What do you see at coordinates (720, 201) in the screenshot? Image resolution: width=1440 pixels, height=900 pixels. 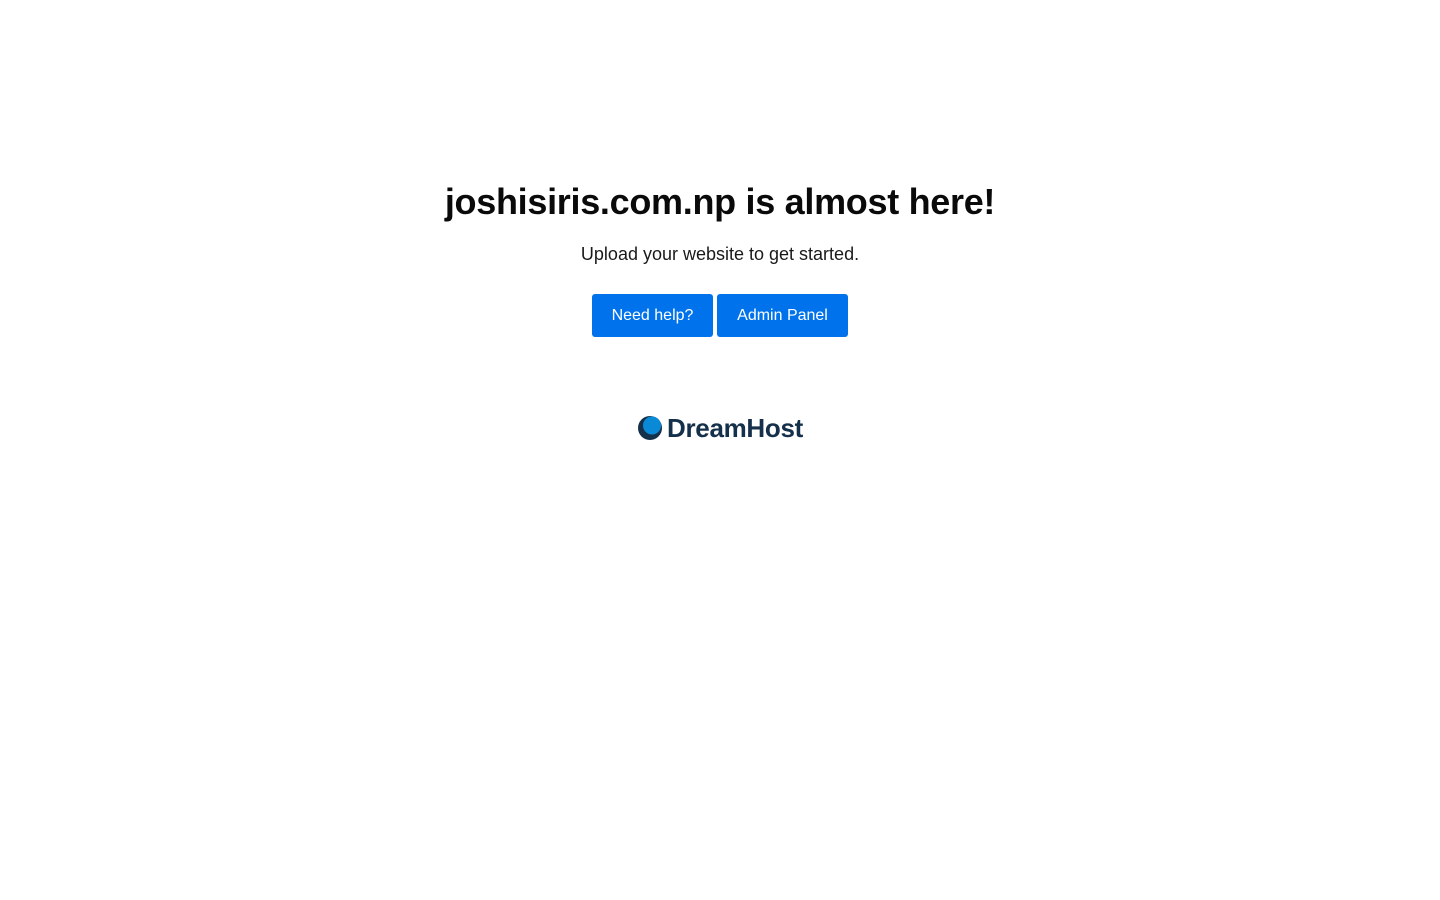 I see `page-title: joshisiris.com.np is almost here!` at bounding box center [720, 201].